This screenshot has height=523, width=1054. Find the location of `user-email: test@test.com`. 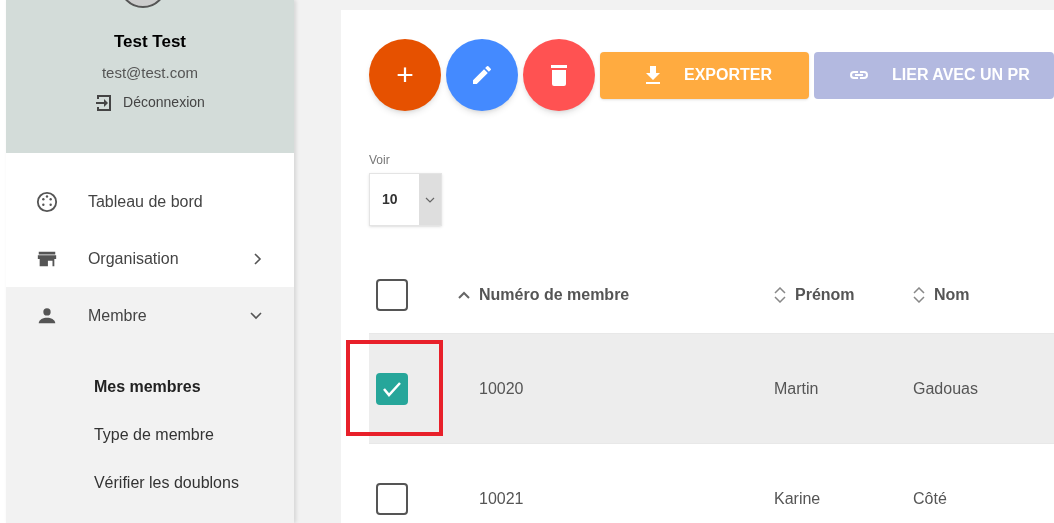

user-email: test@test.com is located at coordinates (149, 72).